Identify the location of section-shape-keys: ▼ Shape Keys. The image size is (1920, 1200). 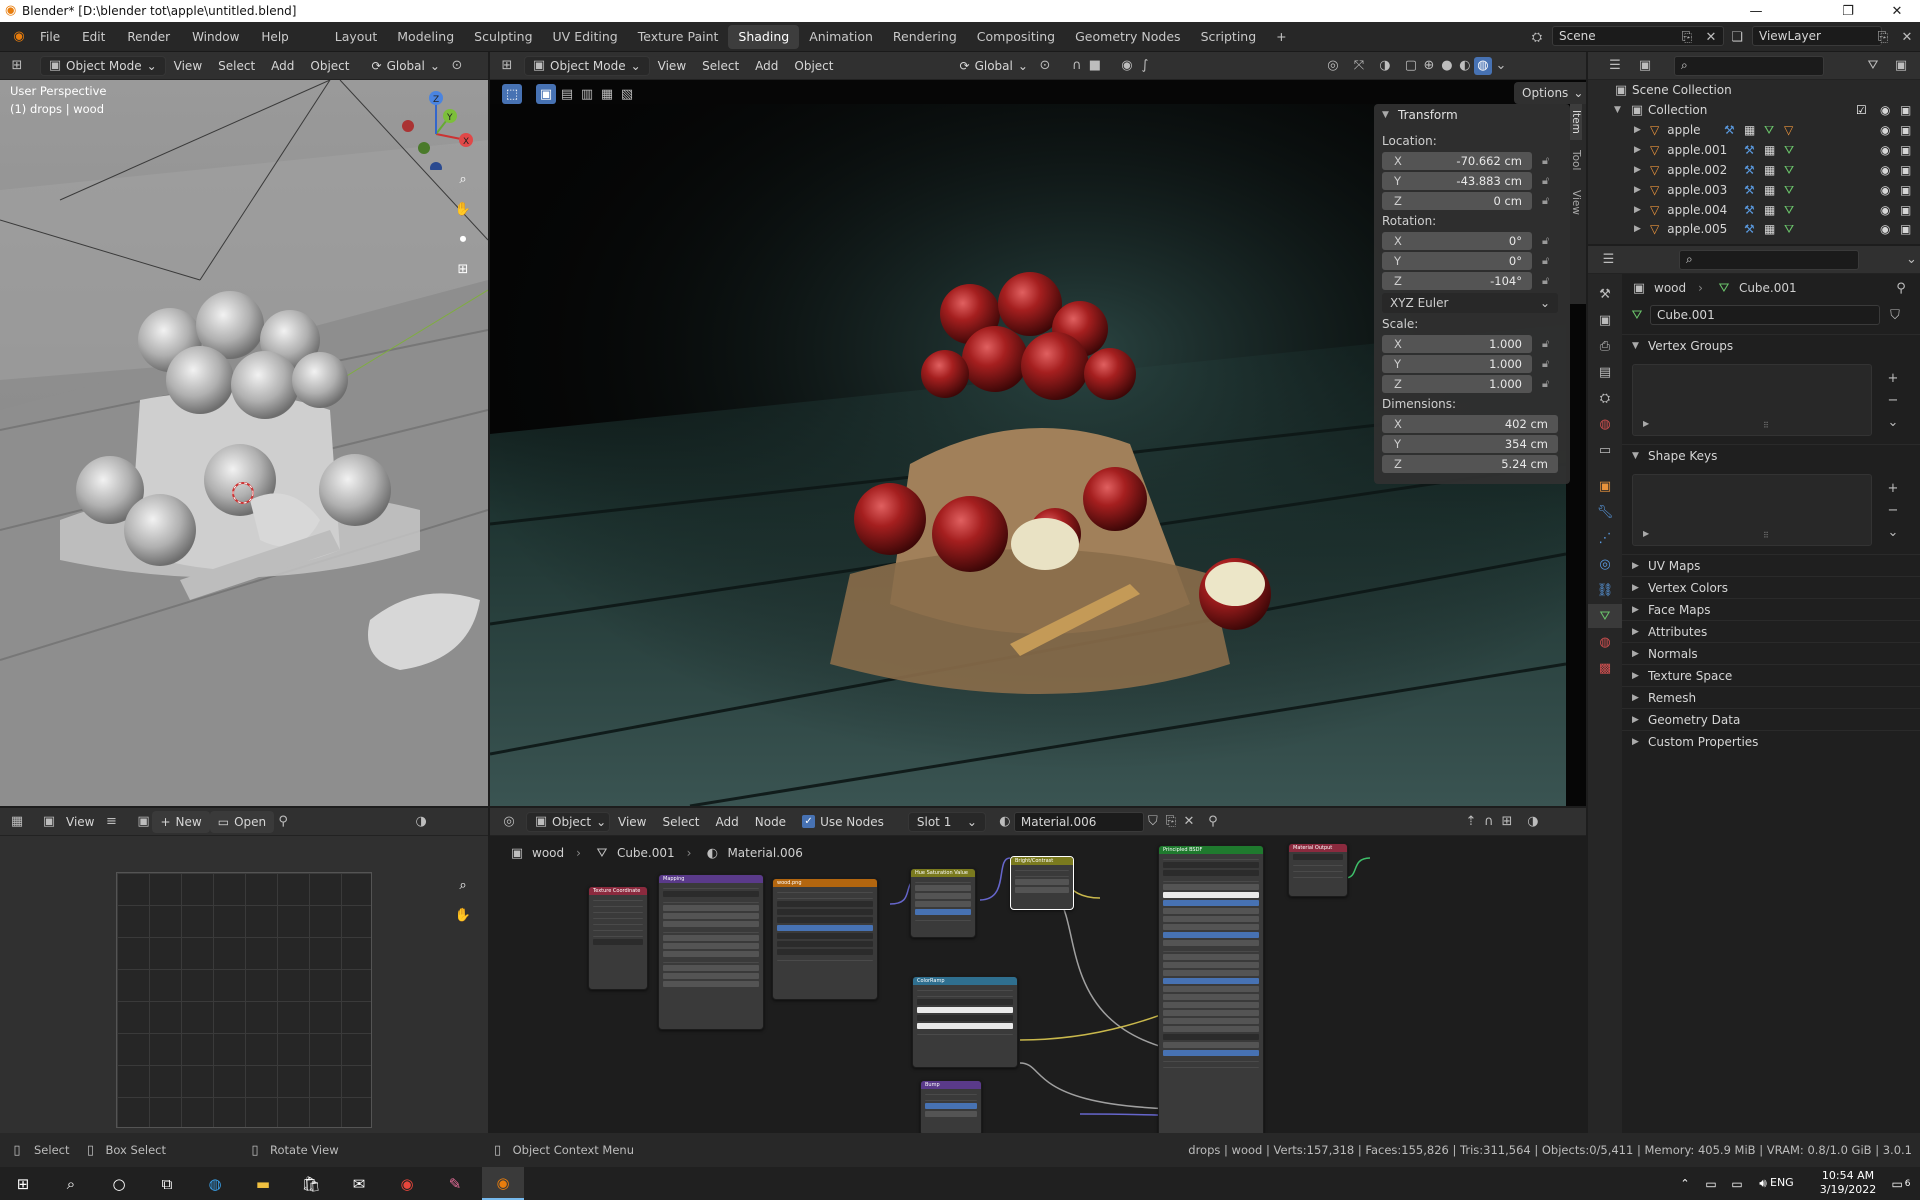
(1771, 455).